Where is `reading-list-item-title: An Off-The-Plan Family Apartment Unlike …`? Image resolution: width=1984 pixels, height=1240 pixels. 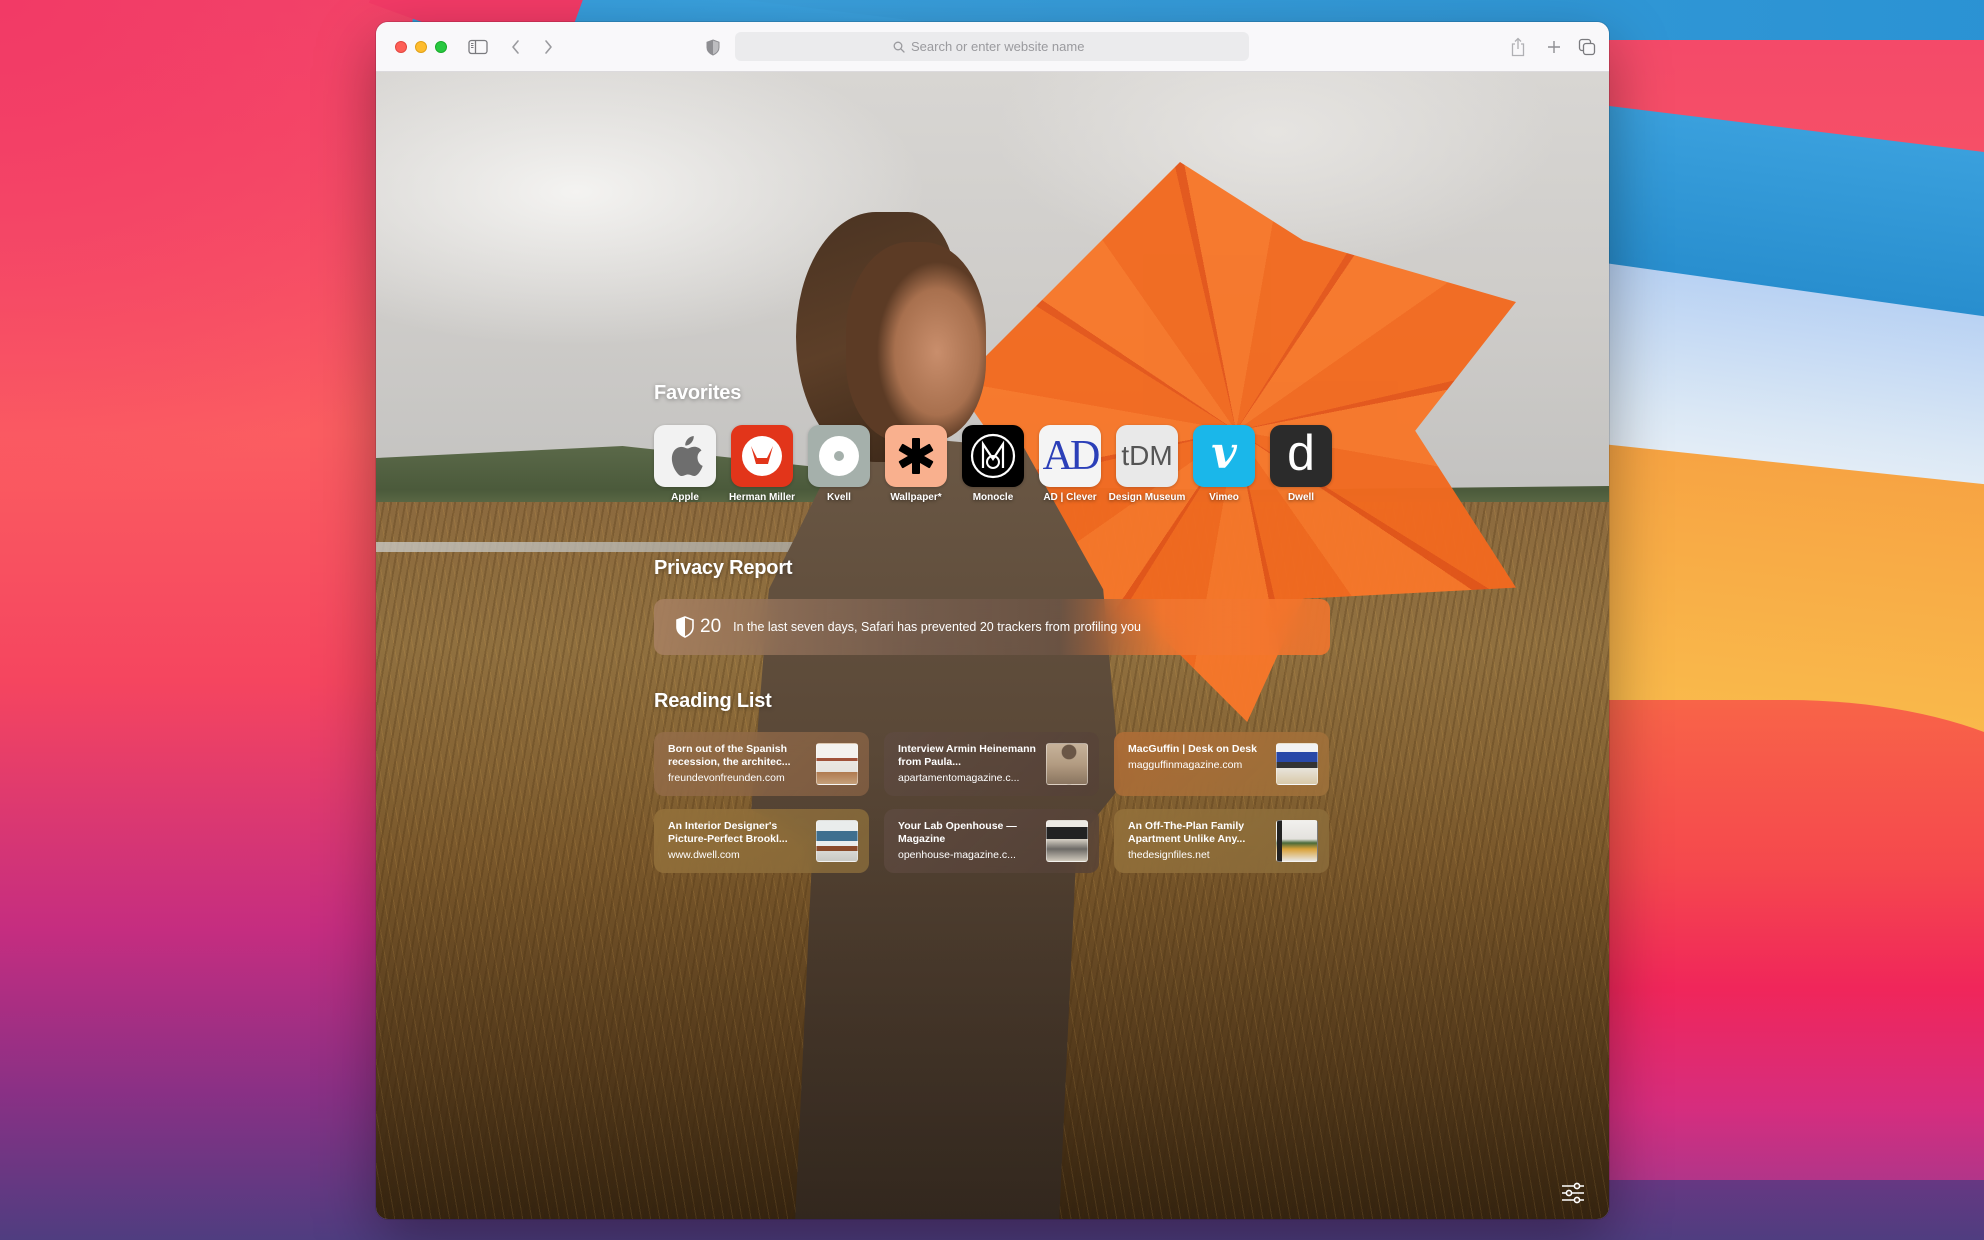
reading-list-item-title: An Off-The-Plan Family Apartment Unlike … is located at coordinates (1187, 832).